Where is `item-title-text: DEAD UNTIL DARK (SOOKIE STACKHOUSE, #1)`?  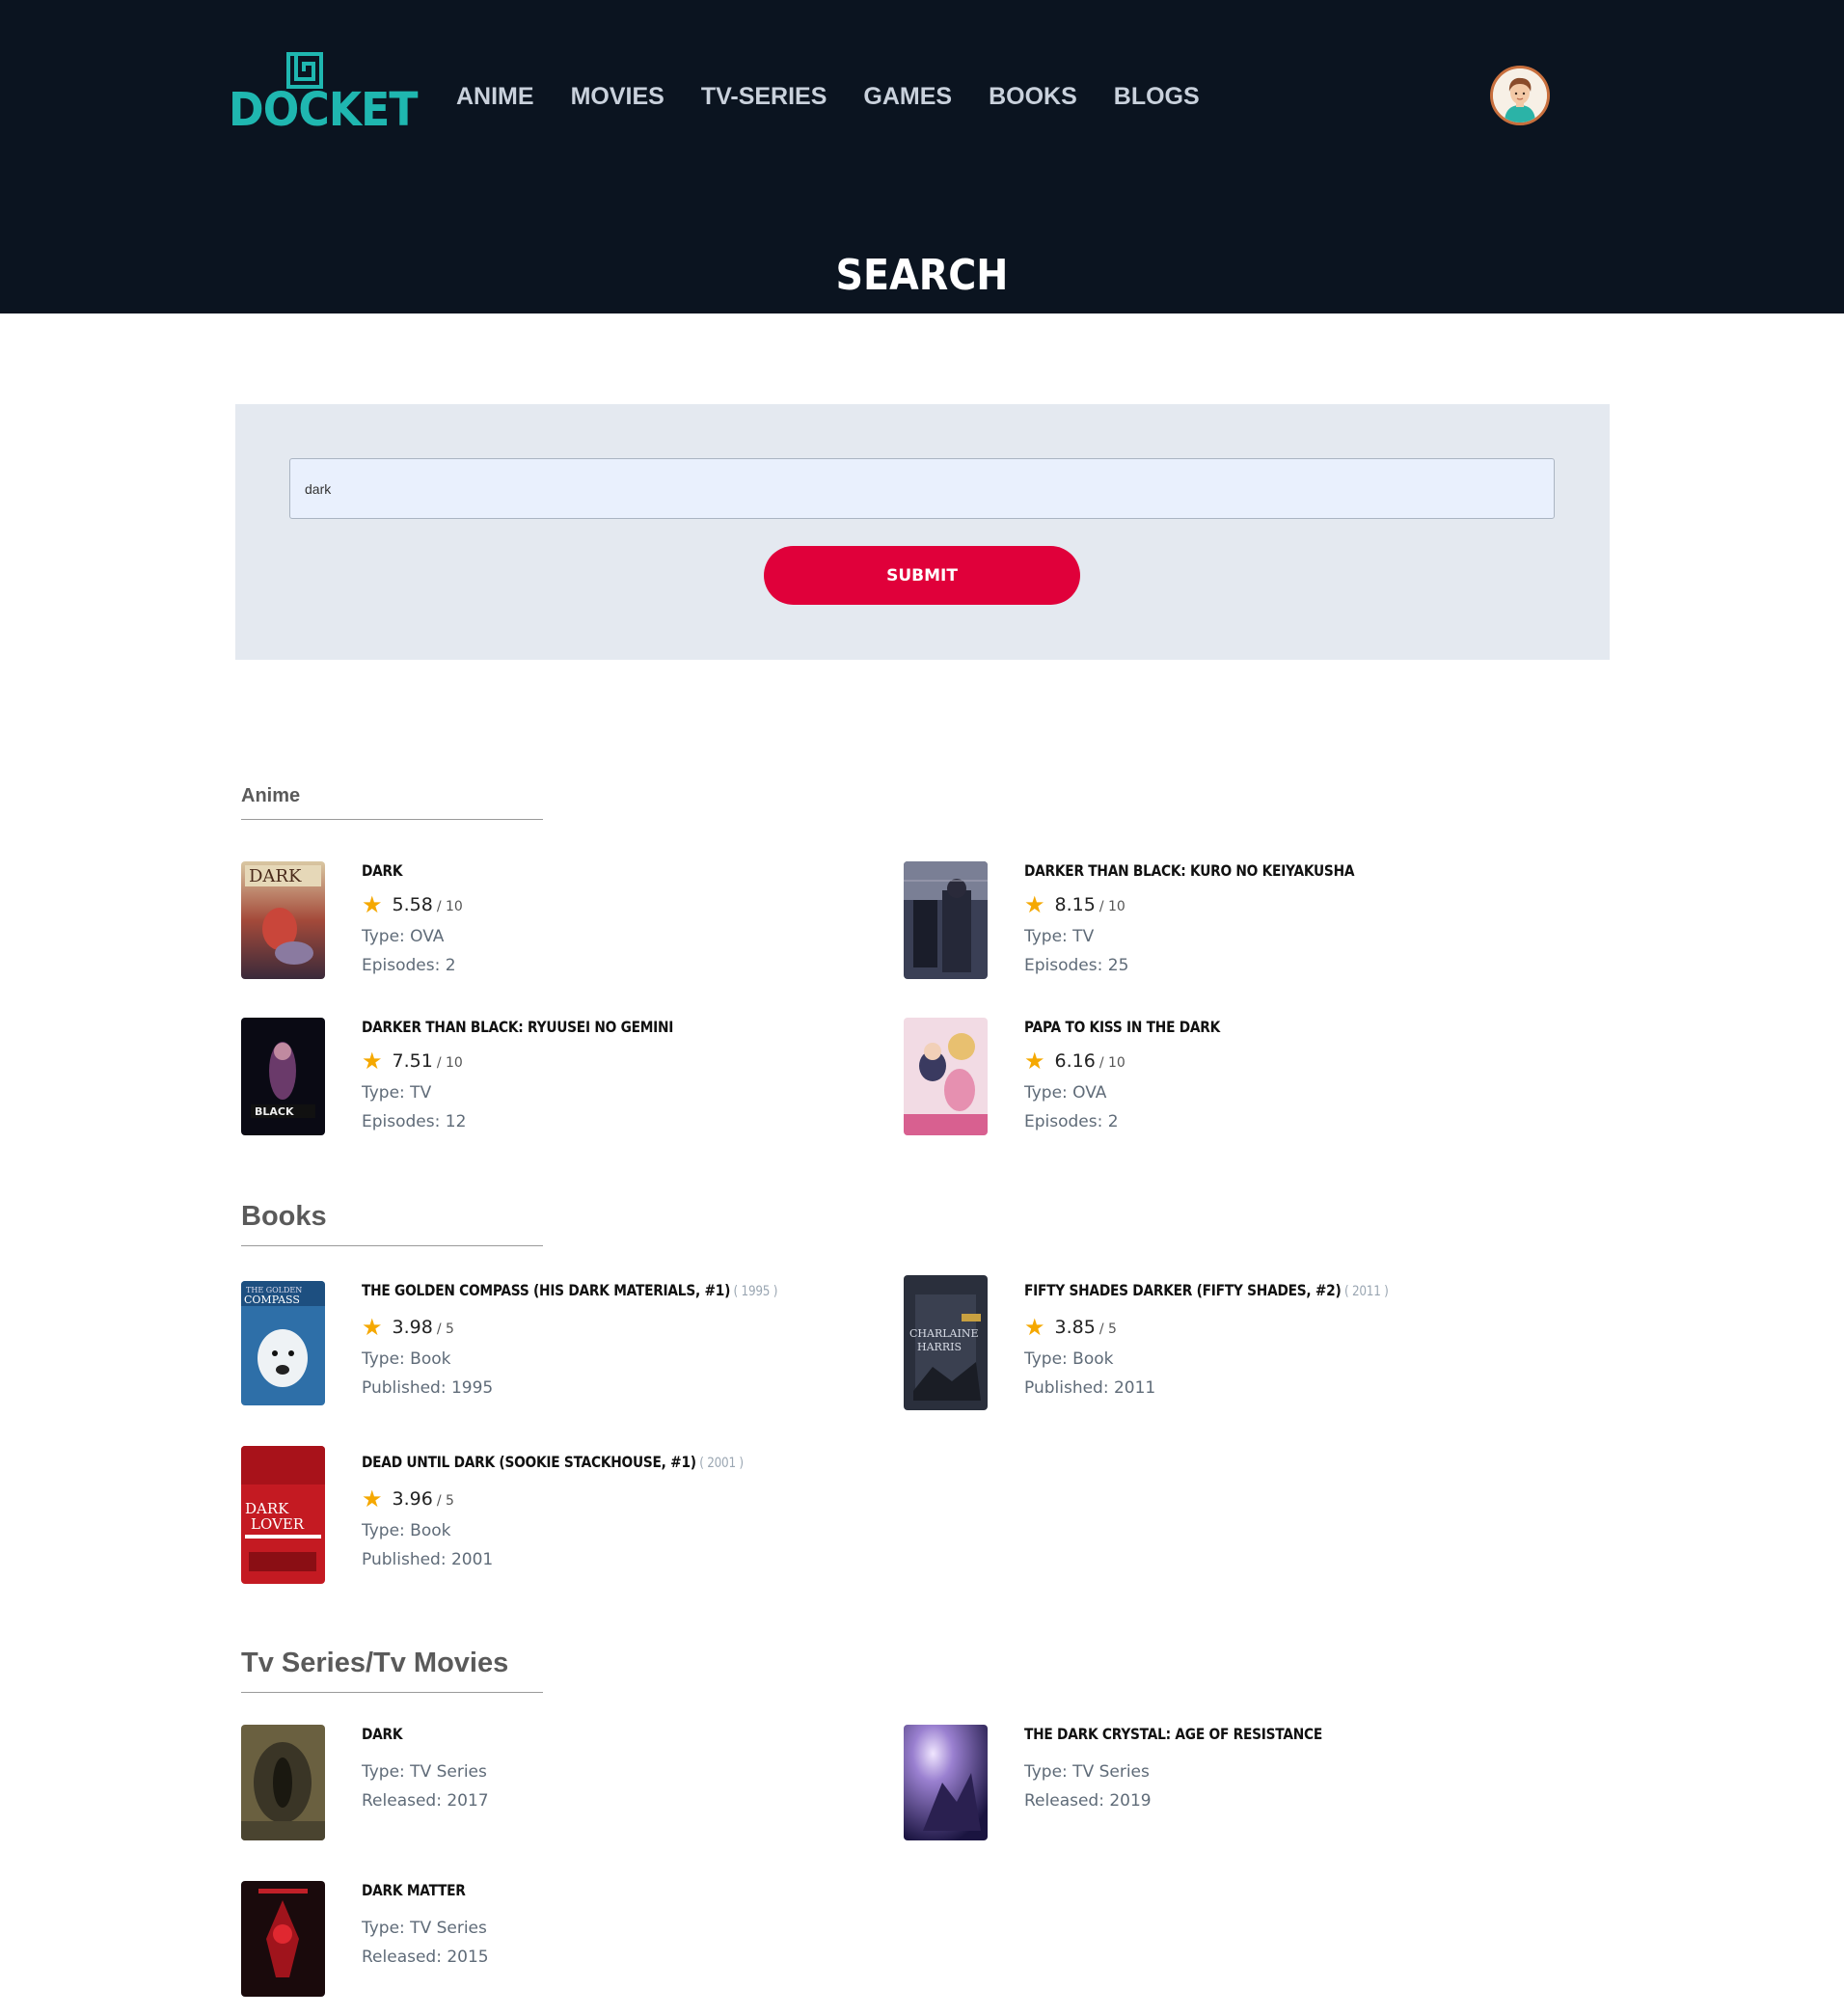 item-title-text: DEAD UNTIL DARK (SOOKIE STACKHOUSE, #1) is located at coordinates (529, 1462).